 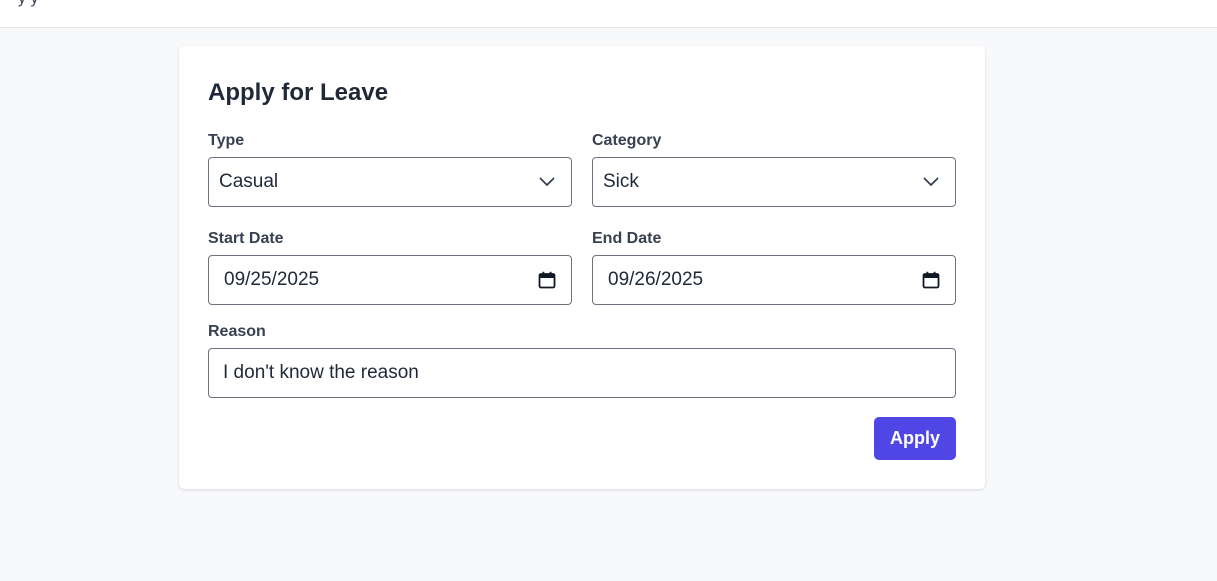 What do you see at coordinates (321, 372) in the screenshot?
I see `reason-value: I don't know the reason` at bounding box center [321, 372].